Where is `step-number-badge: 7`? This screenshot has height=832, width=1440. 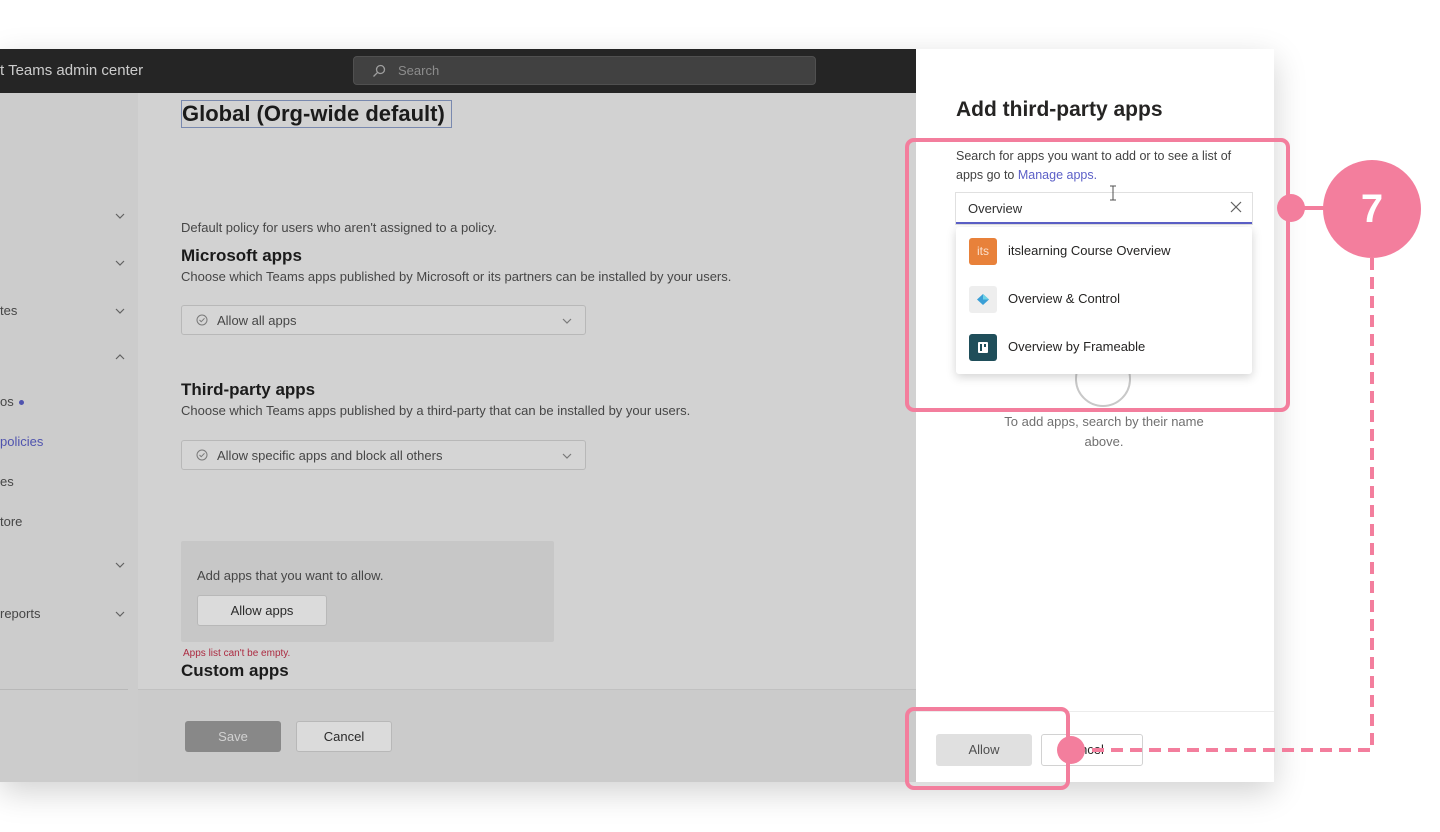
step-number-badge: 7 is located at coordinates (1372, 209).